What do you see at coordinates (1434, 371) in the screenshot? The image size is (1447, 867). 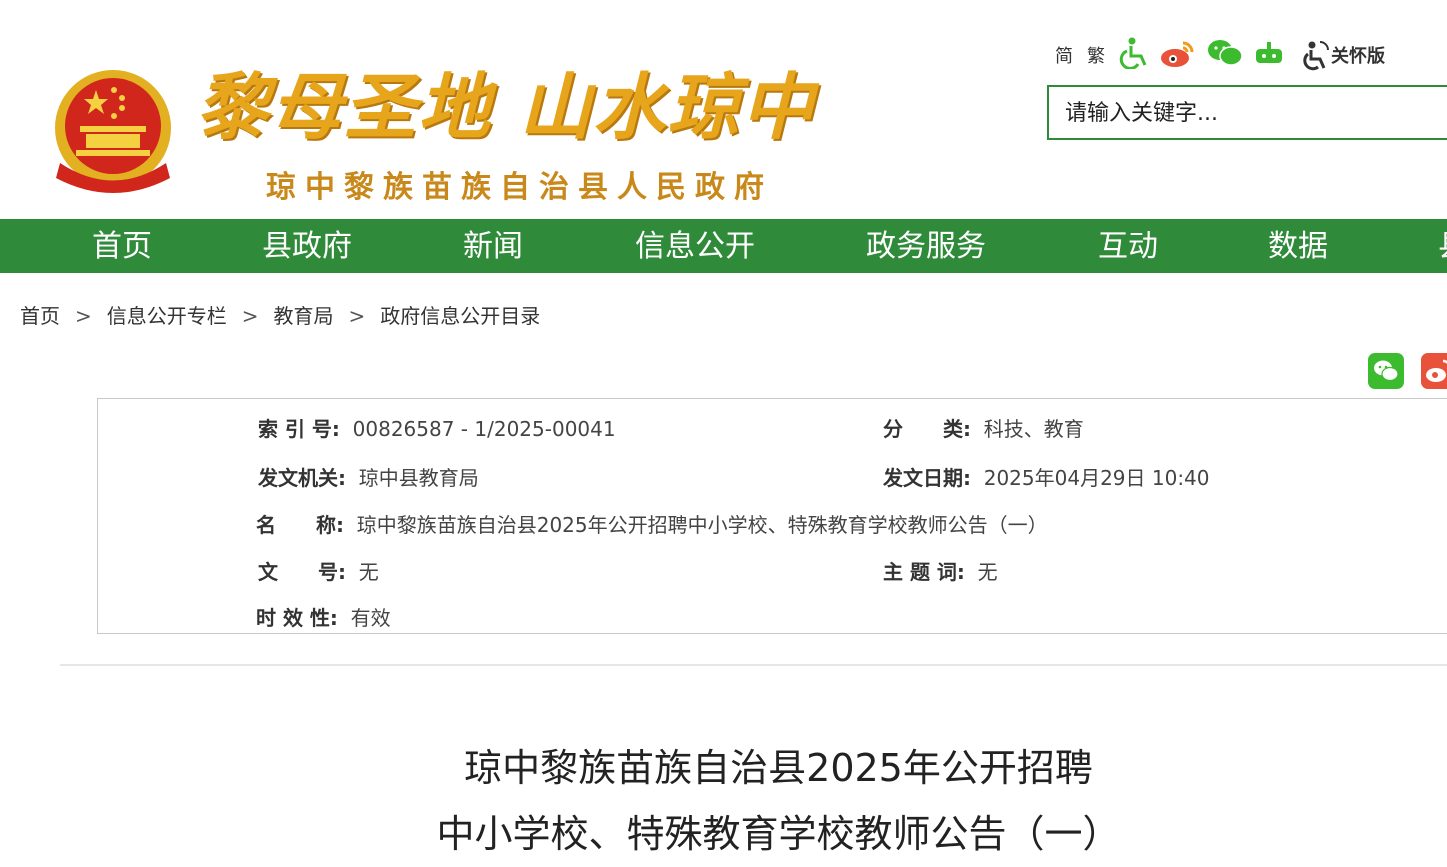 I see `share-weibo-icon` at bounding box center [1434, 371].